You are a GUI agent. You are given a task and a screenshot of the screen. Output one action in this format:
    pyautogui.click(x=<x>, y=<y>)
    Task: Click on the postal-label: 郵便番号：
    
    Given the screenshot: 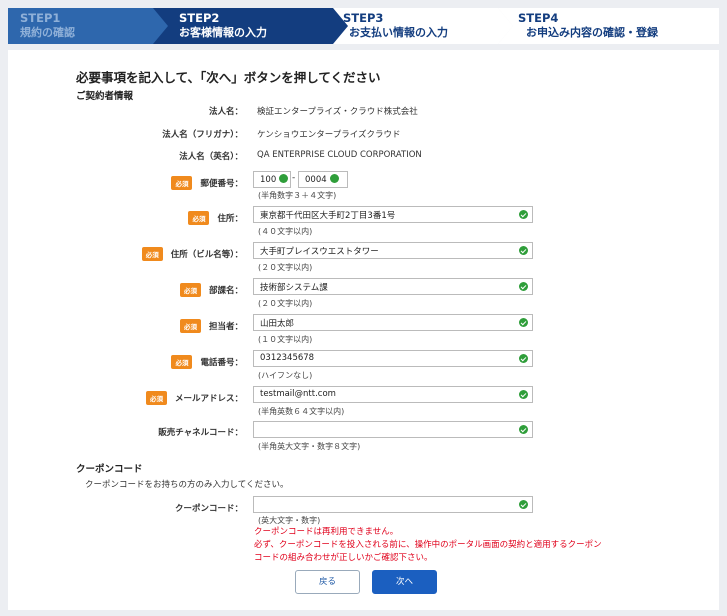 What is the action you would take?
    pyautogui.click(x=221, y=184)
    